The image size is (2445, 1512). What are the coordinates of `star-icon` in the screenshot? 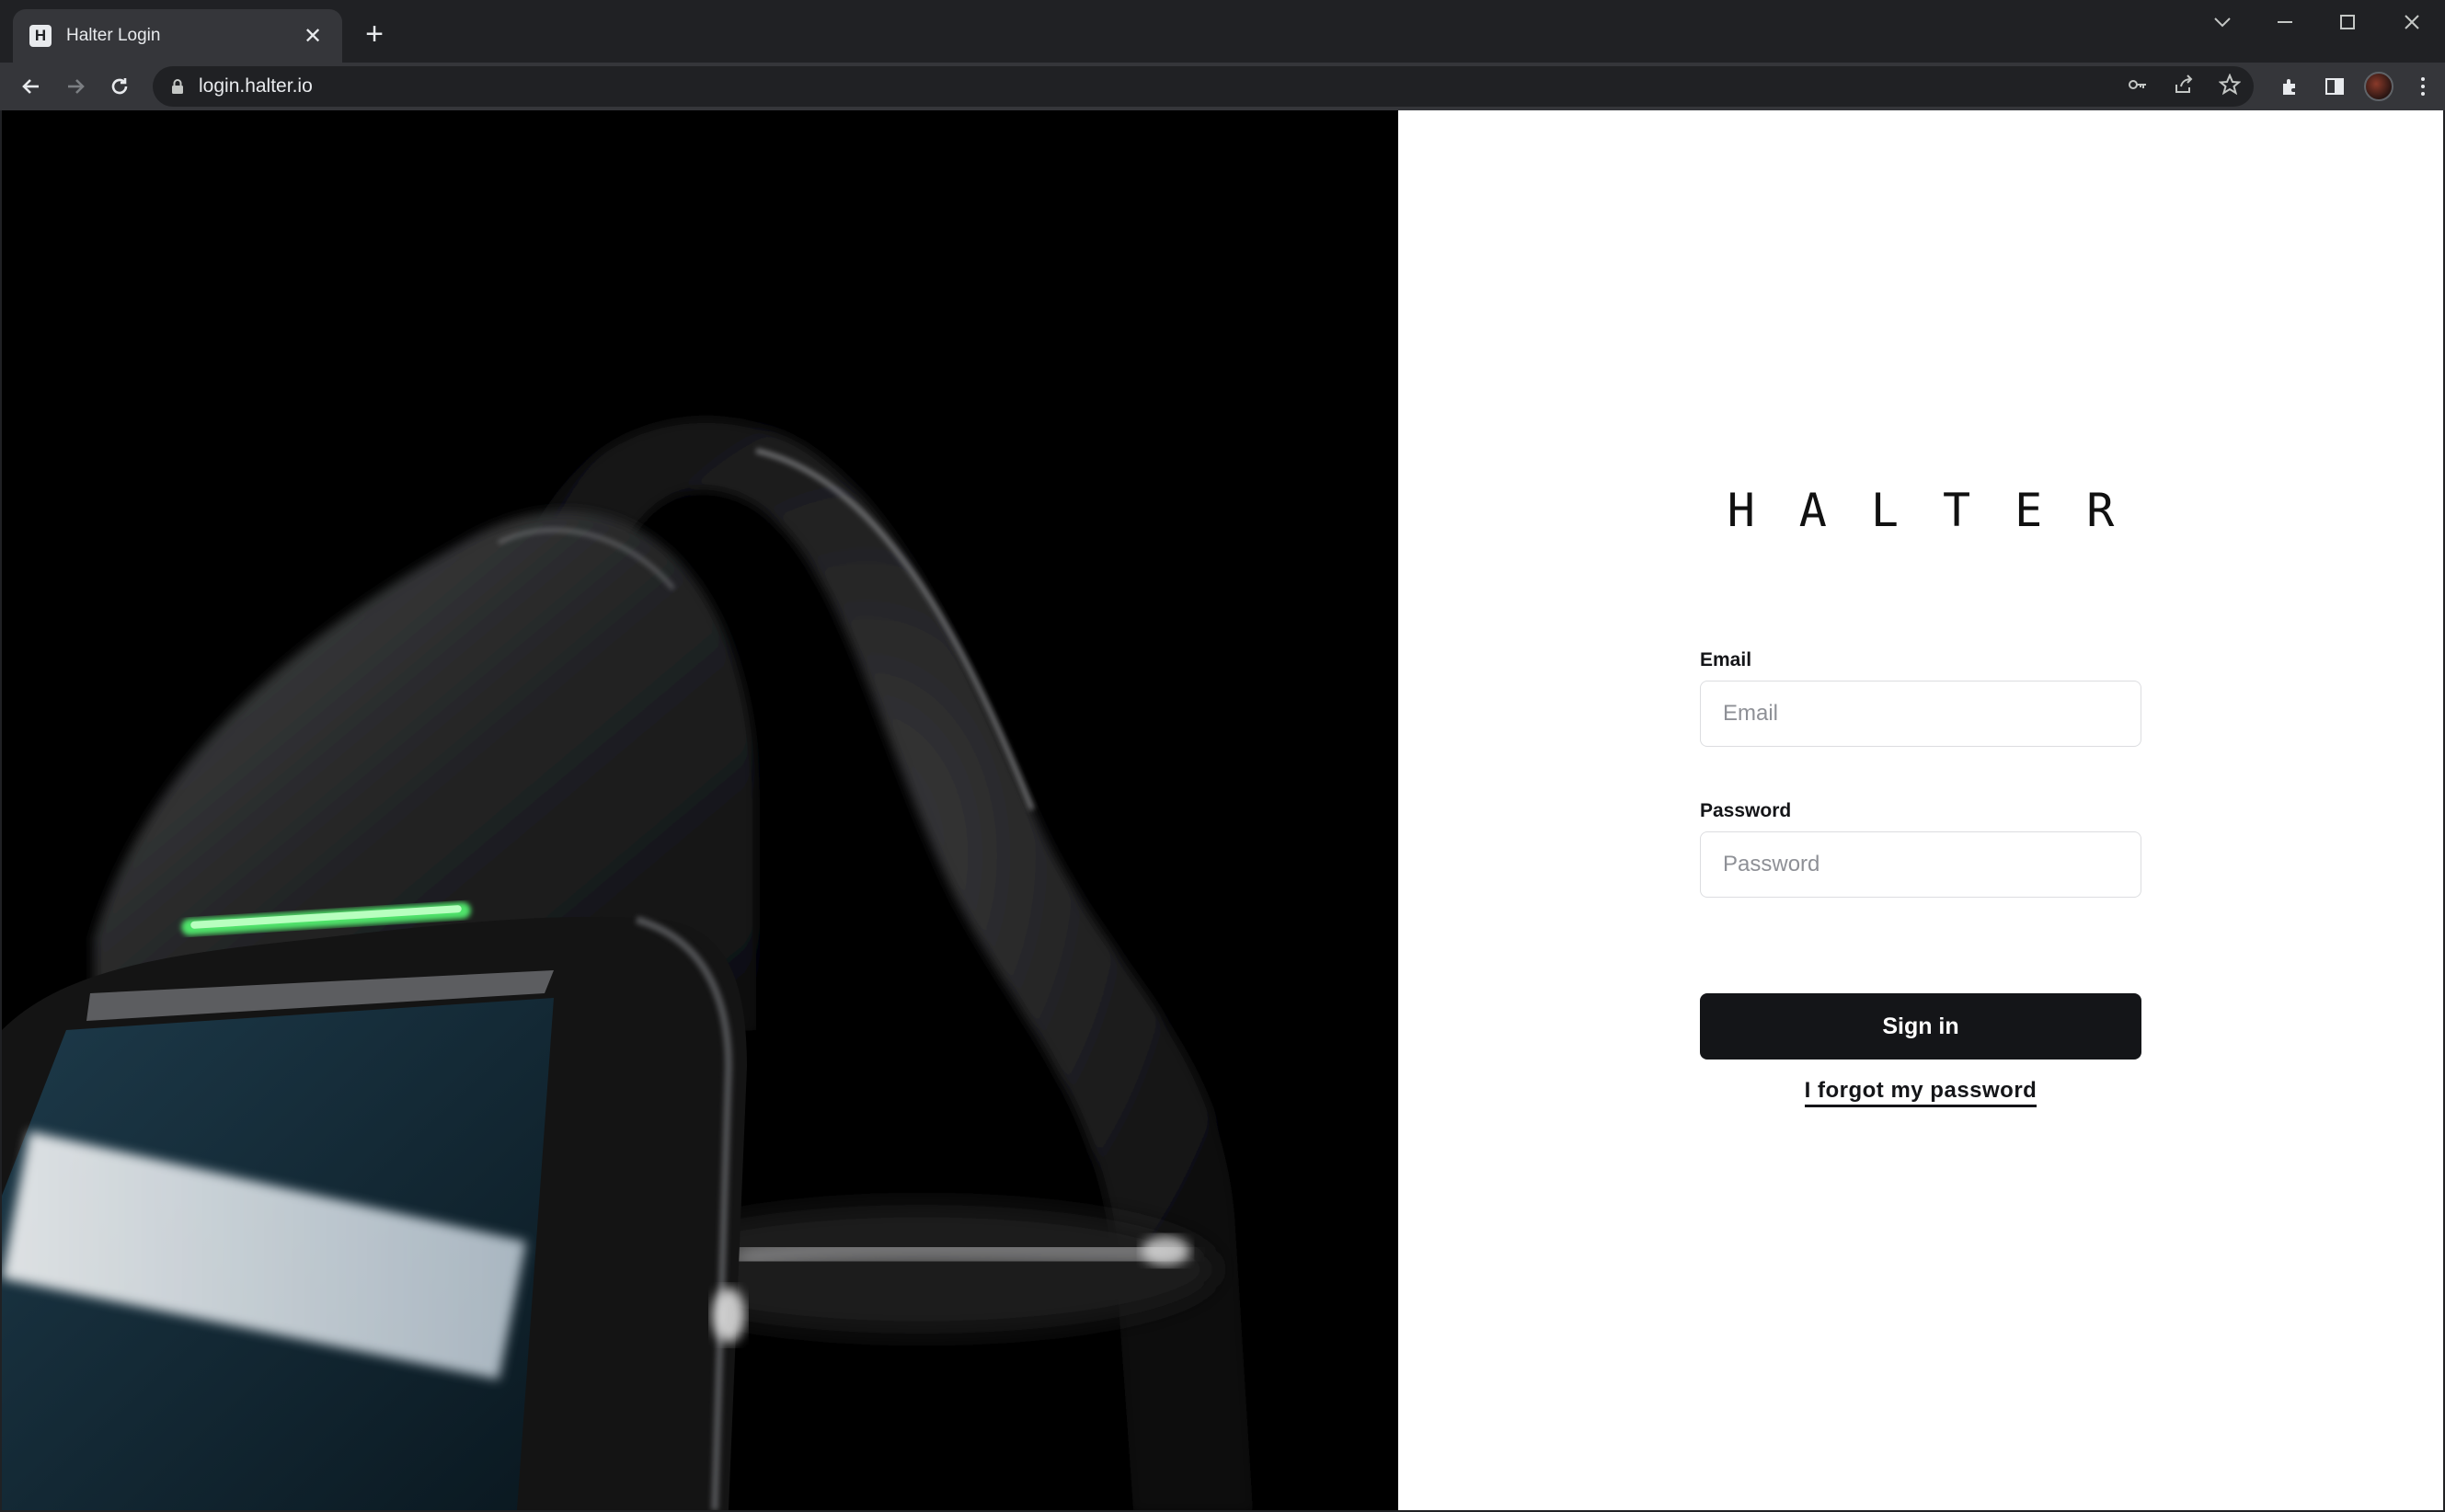 It's located at (2230, 86).